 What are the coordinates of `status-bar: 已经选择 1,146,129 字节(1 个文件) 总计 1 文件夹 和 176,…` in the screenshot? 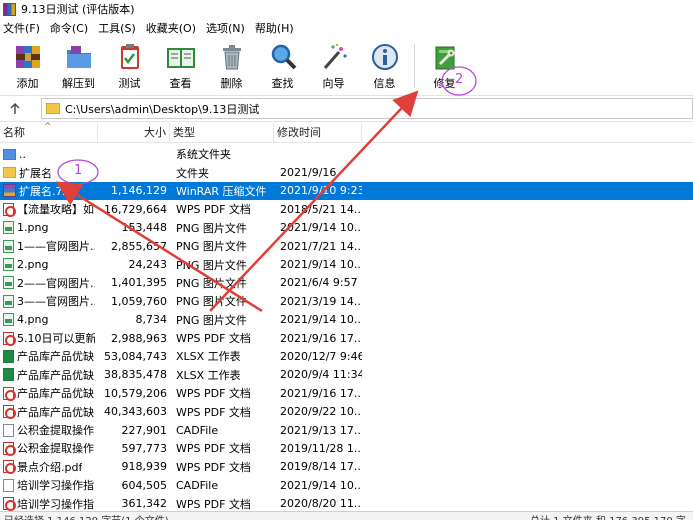 It's located at (346, 515).